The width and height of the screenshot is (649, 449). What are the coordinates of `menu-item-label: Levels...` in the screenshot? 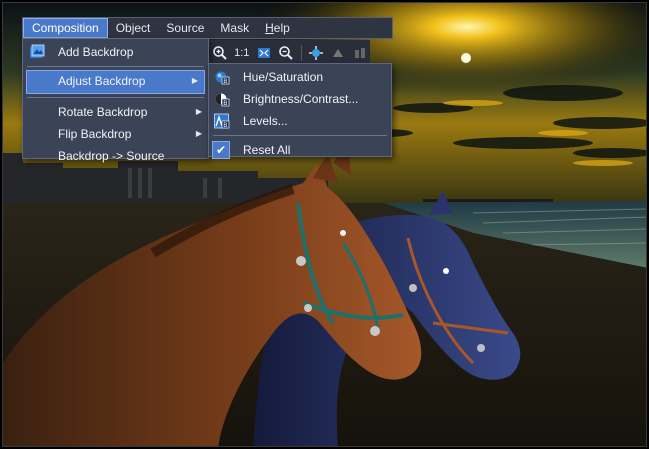 It's located at (265, 121).